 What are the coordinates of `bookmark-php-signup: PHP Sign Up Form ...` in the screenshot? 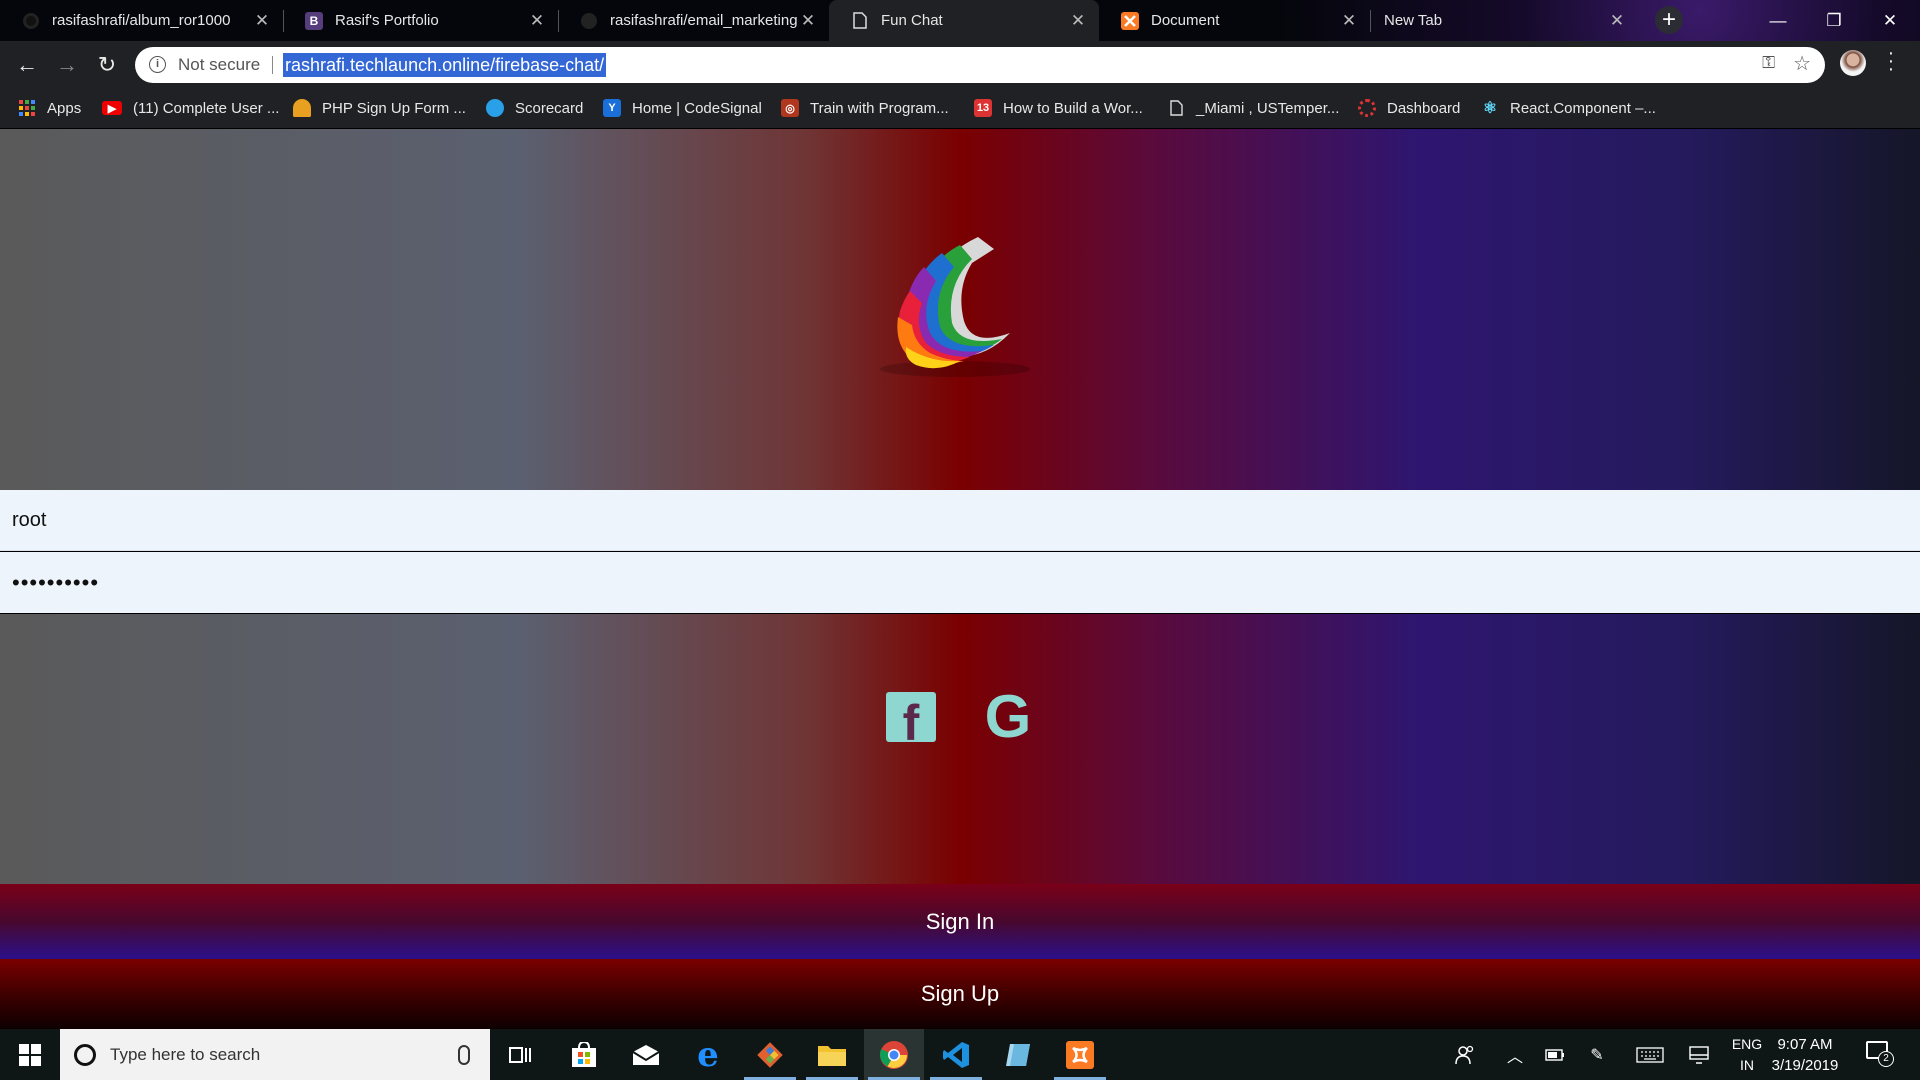 It's located at (379, 108).